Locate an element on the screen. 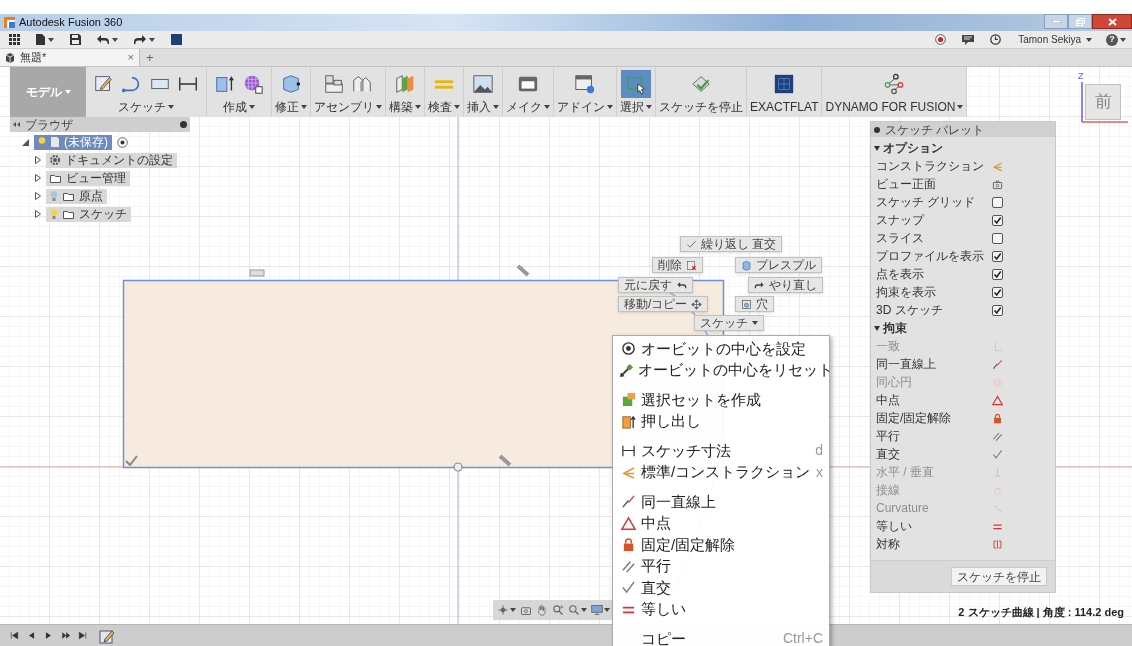 This screenshot has width=1132, height=646. context-menu-item: オービットの中心を設定 is located at coordinates (721, 349).